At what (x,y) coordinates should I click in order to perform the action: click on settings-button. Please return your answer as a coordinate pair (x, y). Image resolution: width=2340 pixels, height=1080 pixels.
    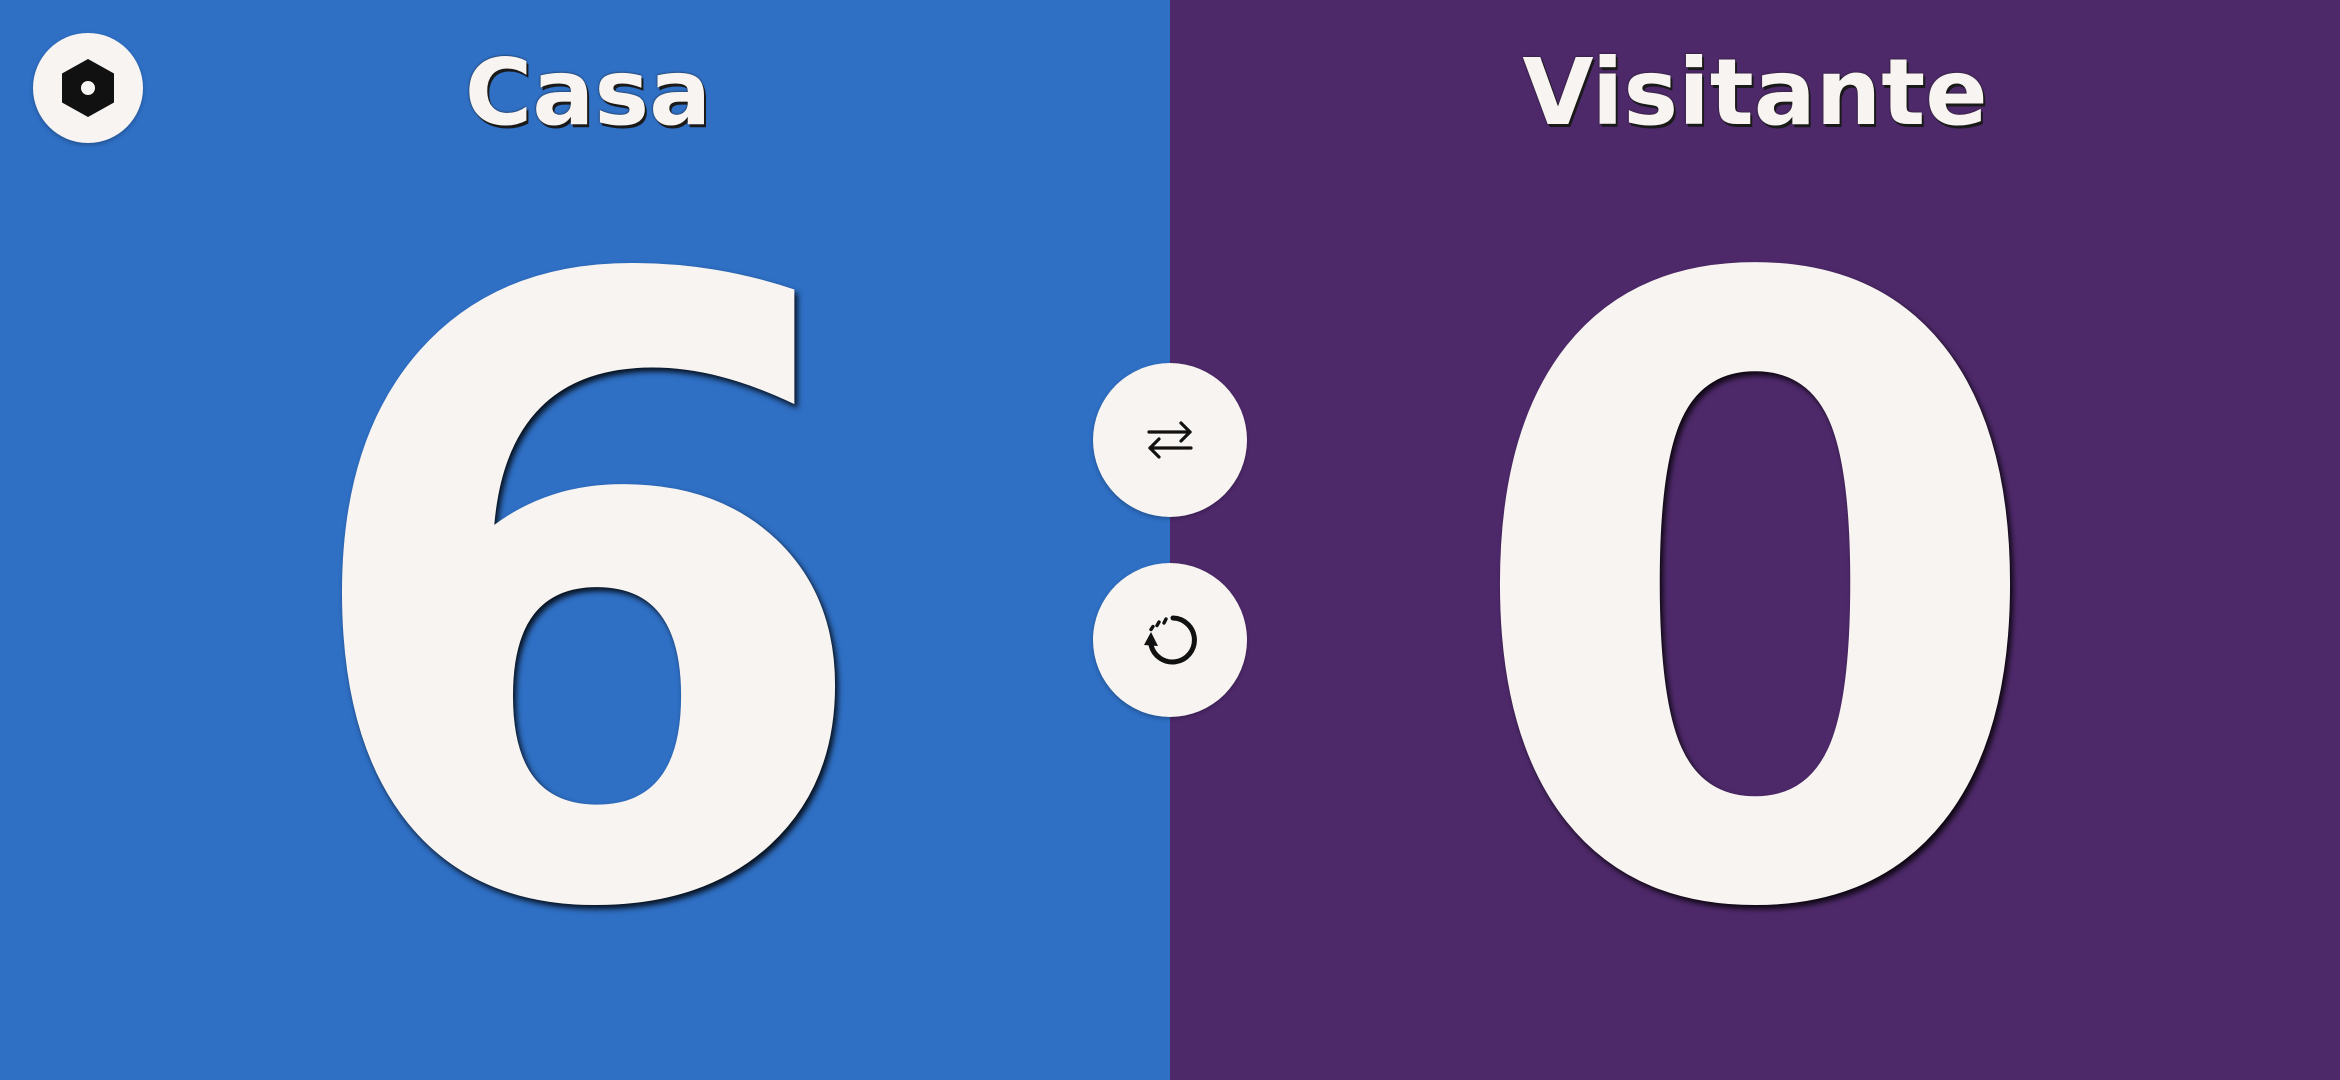
    Looking at the image, I should click on (88, 88).